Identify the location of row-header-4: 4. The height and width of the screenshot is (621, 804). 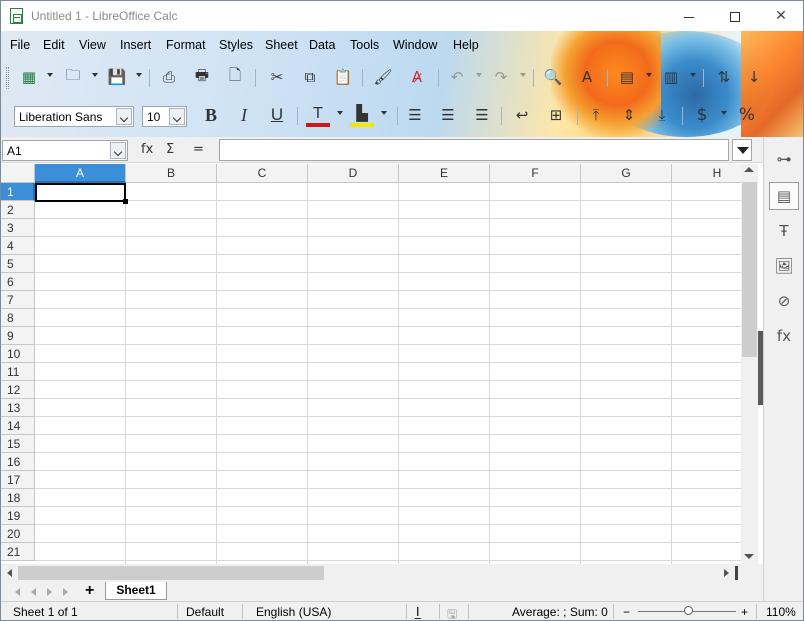
(18, 246).